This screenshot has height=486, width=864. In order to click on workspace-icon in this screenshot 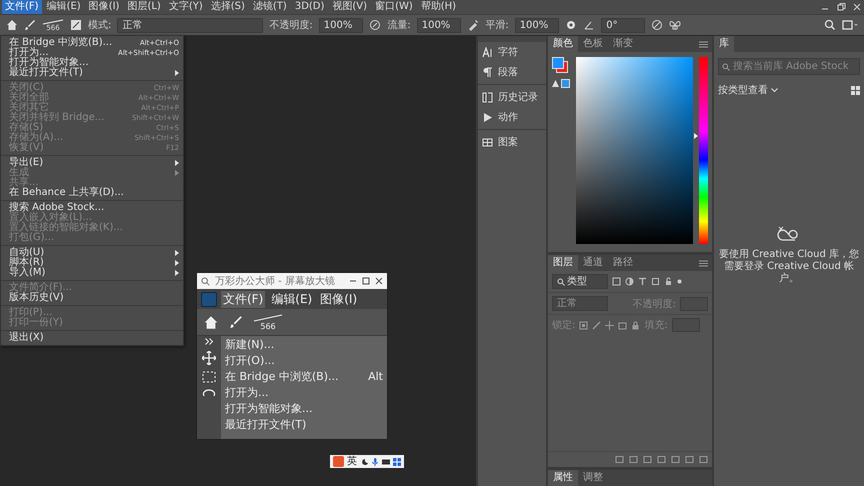, I will do `click(850, 25)`.